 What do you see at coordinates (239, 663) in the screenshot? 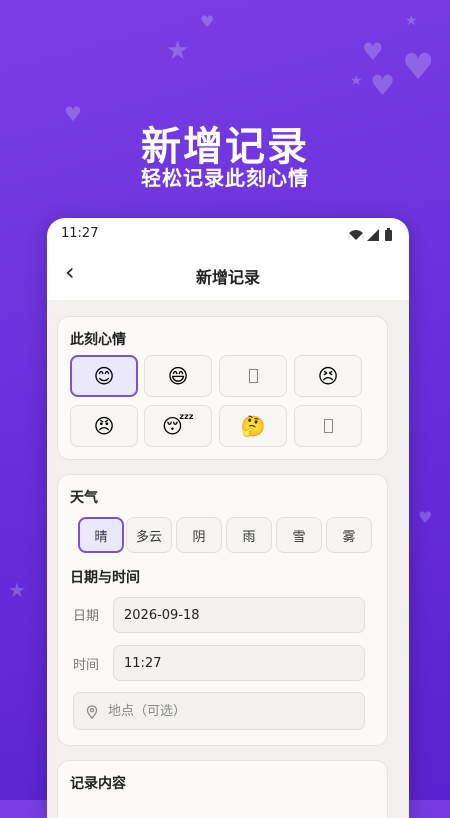
I see `time-field: 11:27` at bounding box center [239, 663].